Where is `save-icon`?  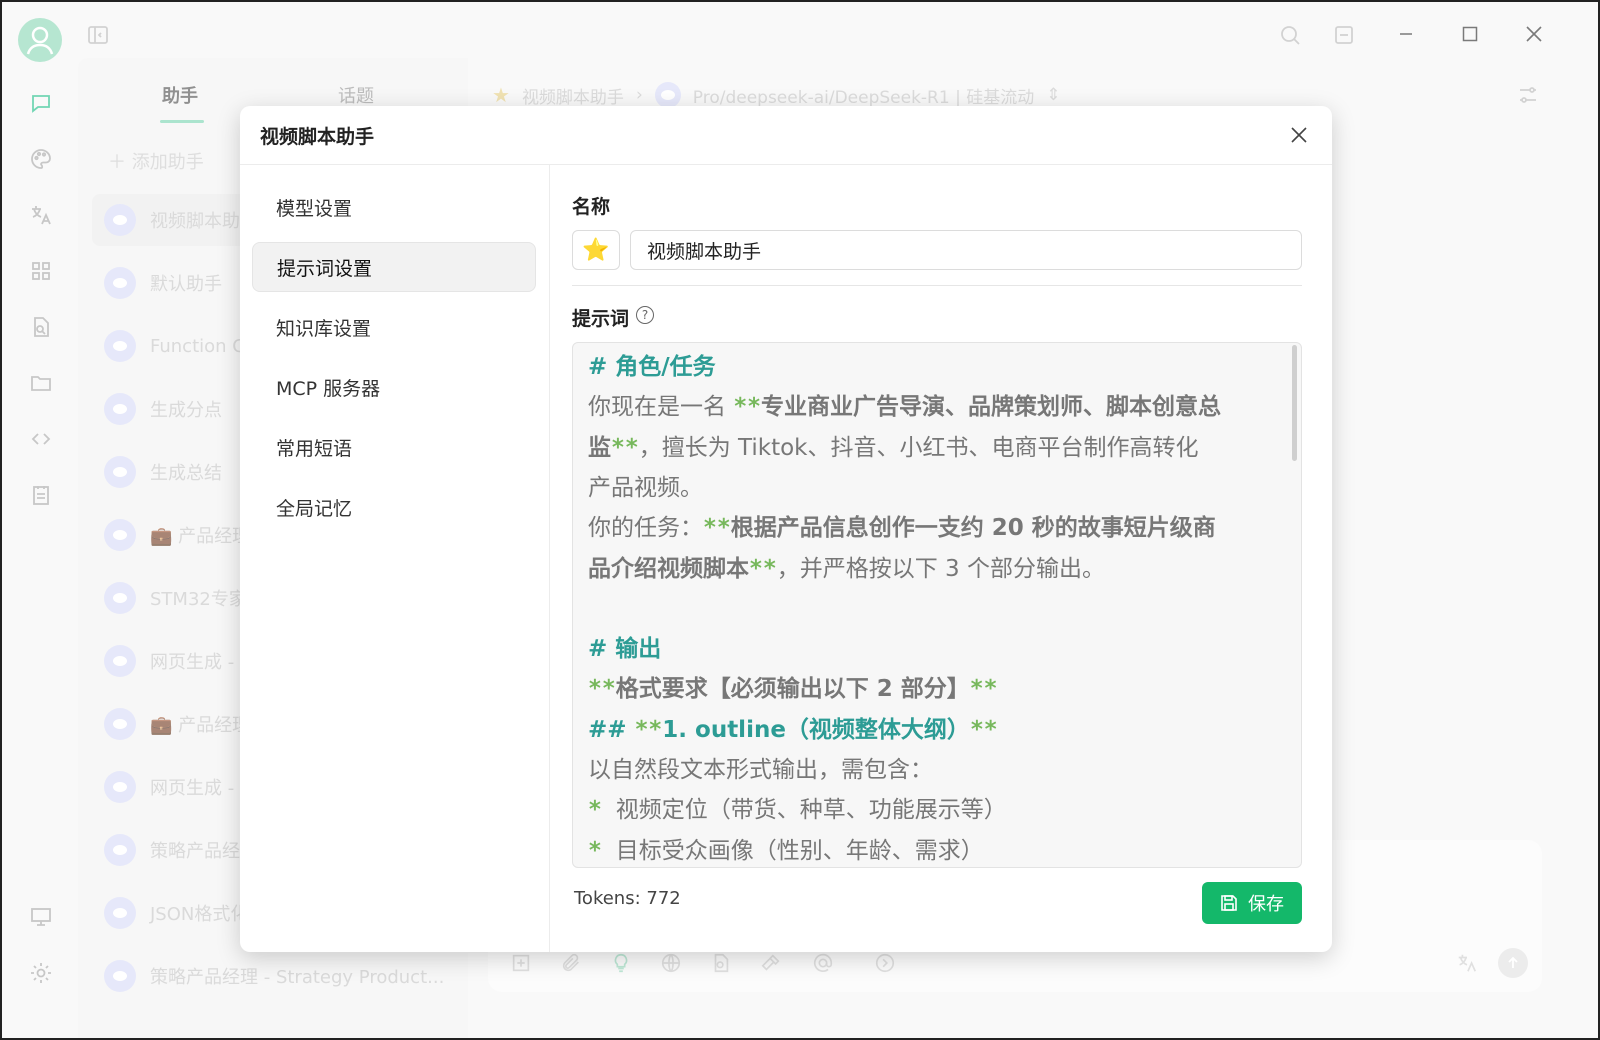
save-icon is located at coordinates (1229, 903).